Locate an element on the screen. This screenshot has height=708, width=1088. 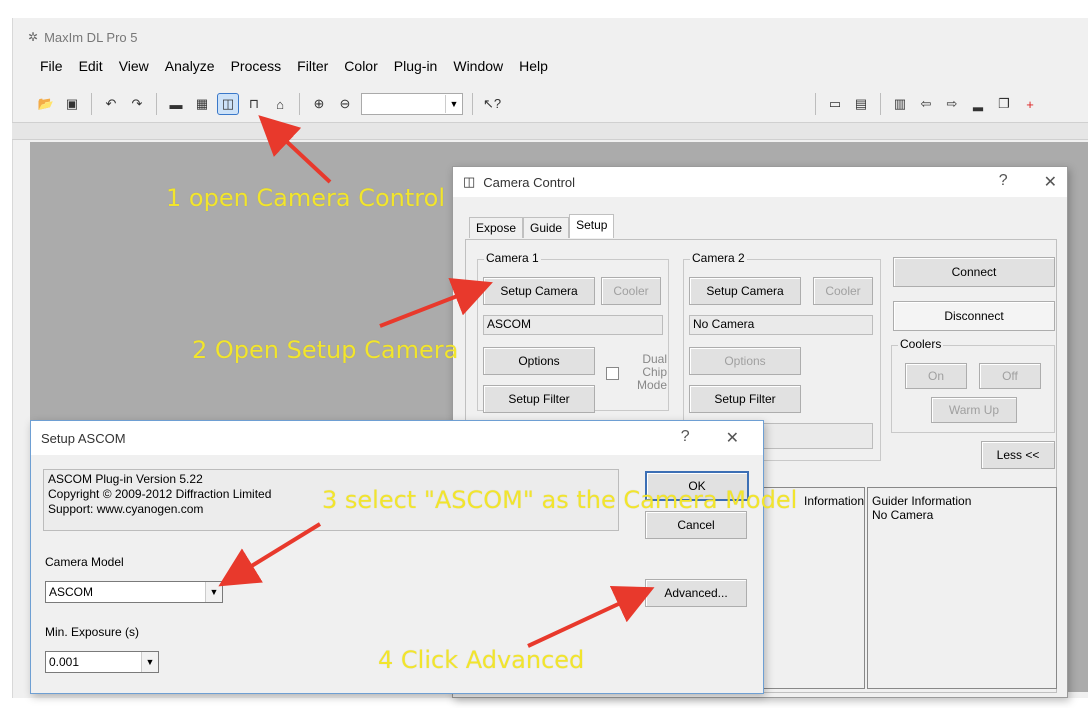
arrow-step3 is located at coordinates (270, 554).